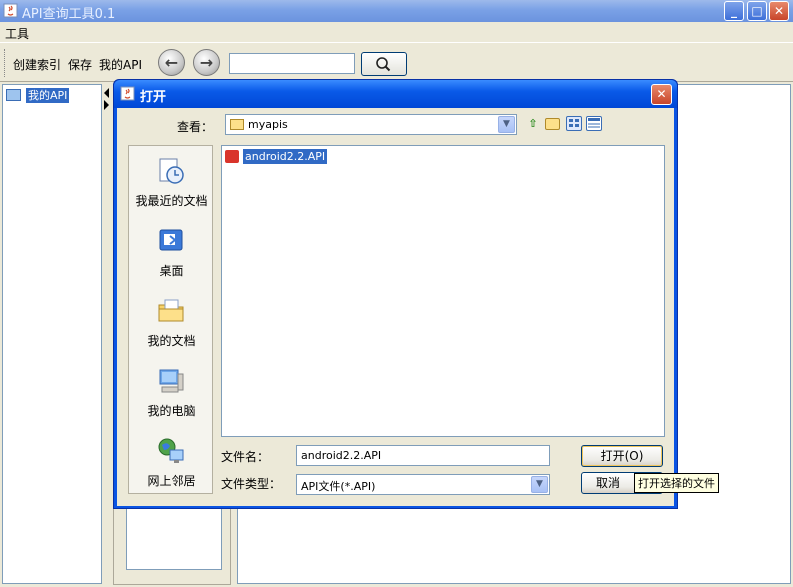 The height and width of the screenshot is (587, 793). I want to click on search-button, so click(384, 64).